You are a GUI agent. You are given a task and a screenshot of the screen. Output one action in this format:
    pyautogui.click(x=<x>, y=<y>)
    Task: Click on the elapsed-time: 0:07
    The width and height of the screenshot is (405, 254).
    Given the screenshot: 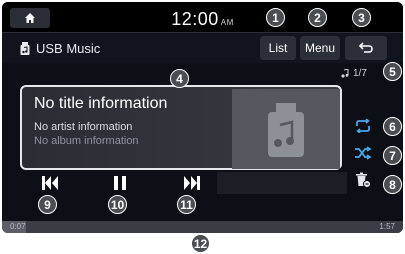 What is the action you would take?
    pyautogui.click(x=18, y=226)
    